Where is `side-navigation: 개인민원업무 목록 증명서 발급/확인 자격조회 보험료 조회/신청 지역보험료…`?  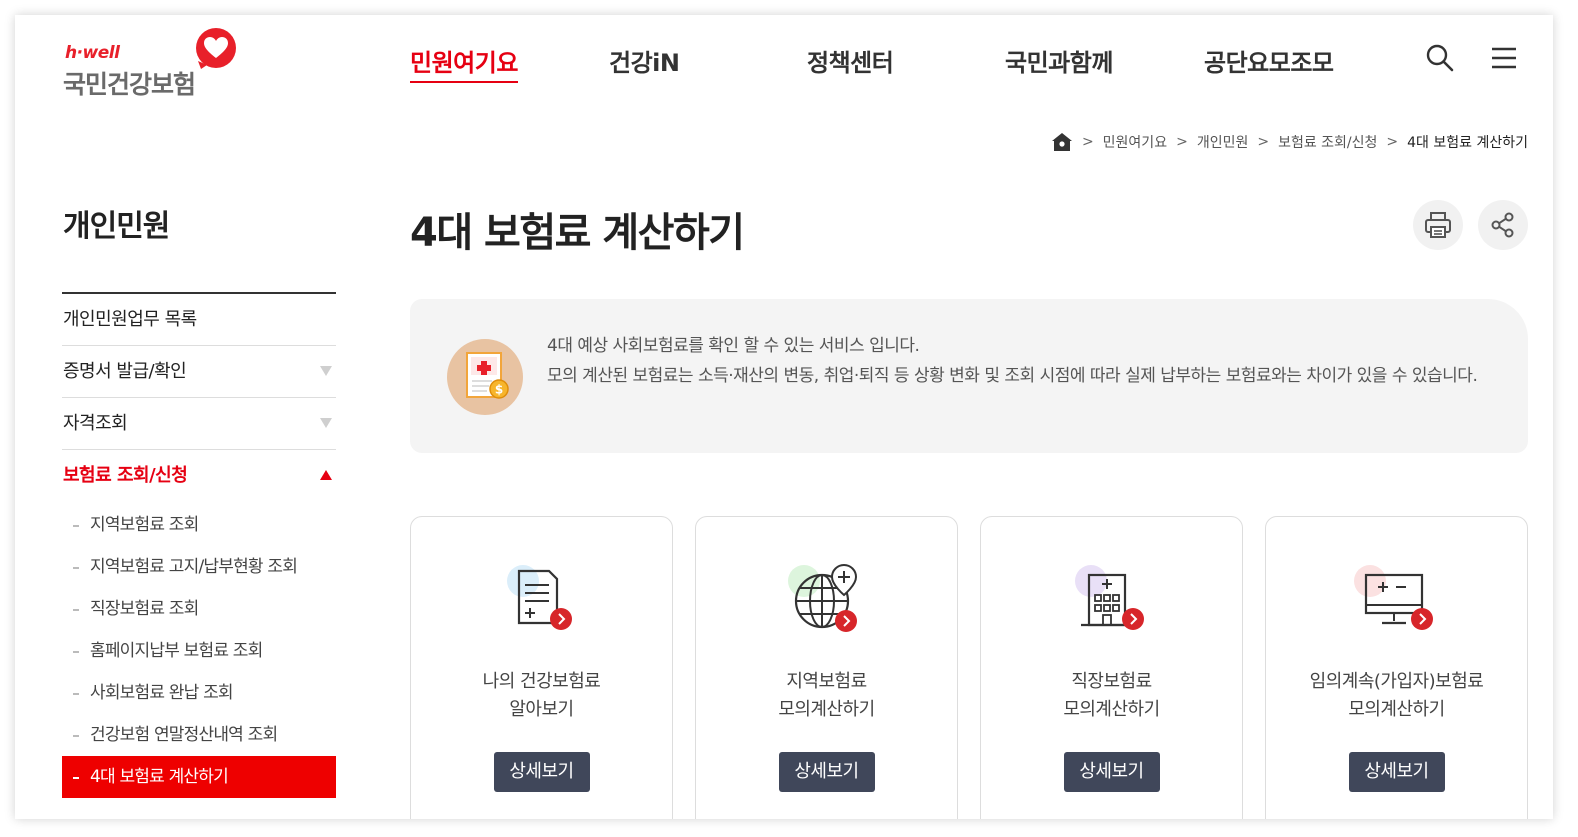
side-navigation: 개인민원업무 목록 증명서 발급/확인 자격조회 보험료 조회/신청 지역보험료… is located at coordinates (199, 545).